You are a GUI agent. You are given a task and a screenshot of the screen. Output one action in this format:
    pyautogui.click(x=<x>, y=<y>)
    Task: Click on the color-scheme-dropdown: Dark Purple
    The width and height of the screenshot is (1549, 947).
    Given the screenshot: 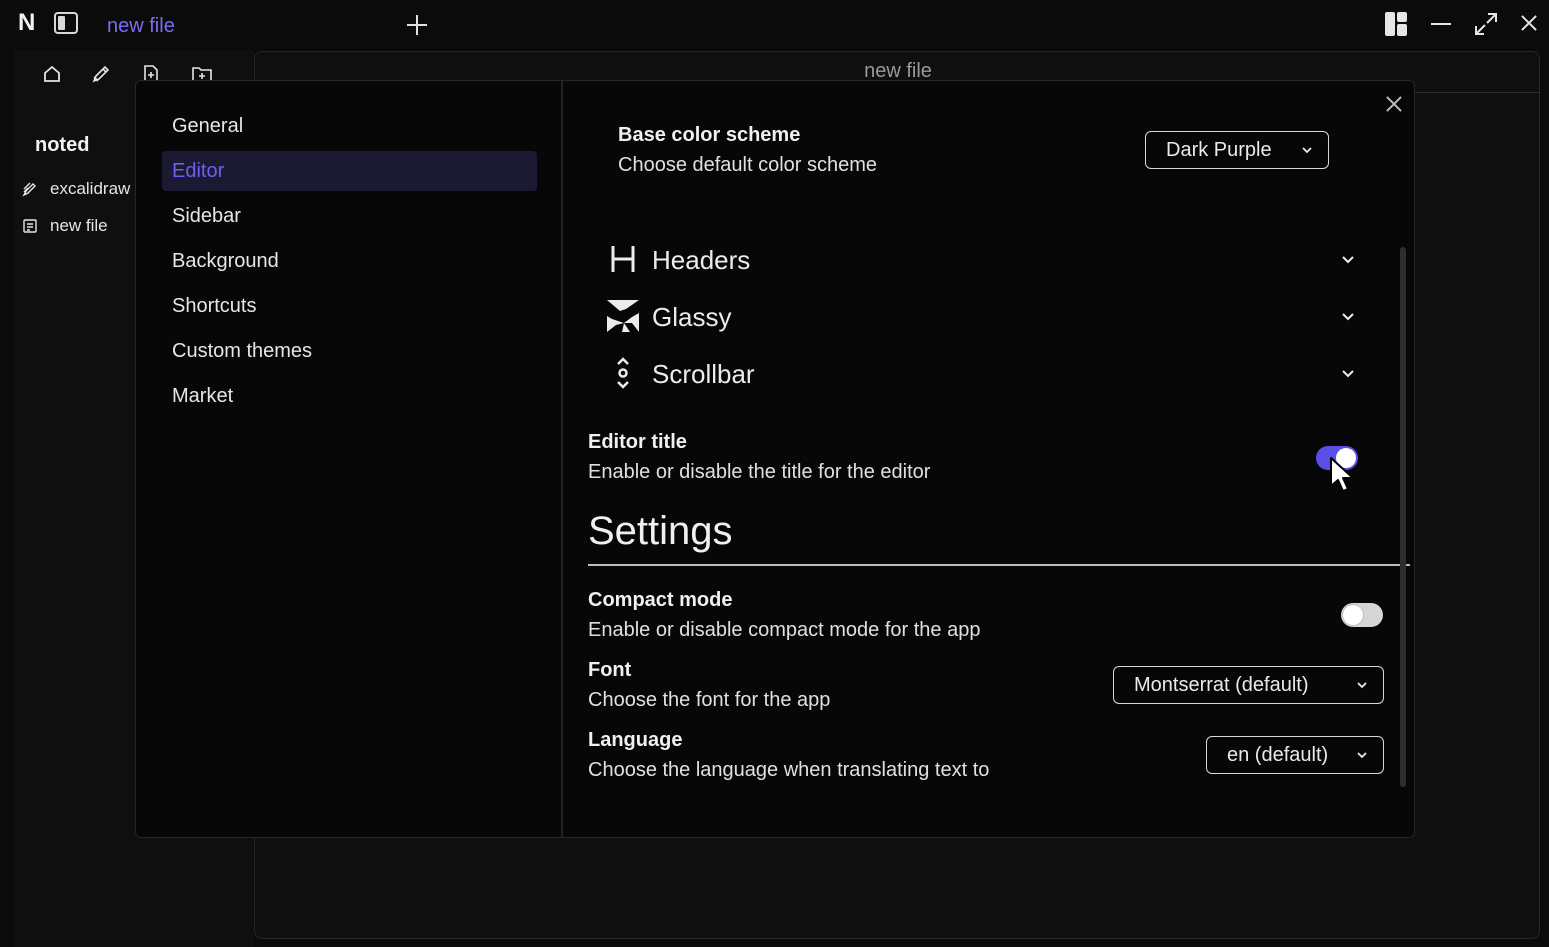 What is the action you would take?
    pyautogui.click(x=1237, y=150)
    